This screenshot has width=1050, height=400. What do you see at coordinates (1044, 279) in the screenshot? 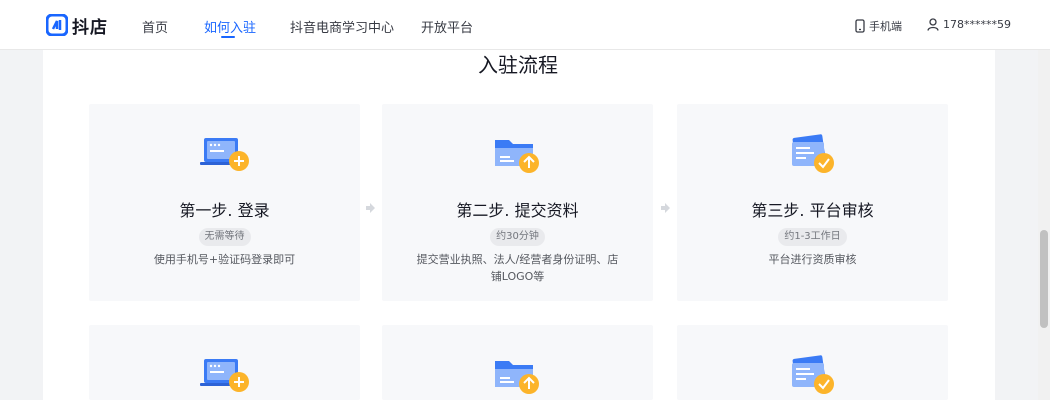
I see `scrollbar-thumb` at bounding box center [1044, 279].